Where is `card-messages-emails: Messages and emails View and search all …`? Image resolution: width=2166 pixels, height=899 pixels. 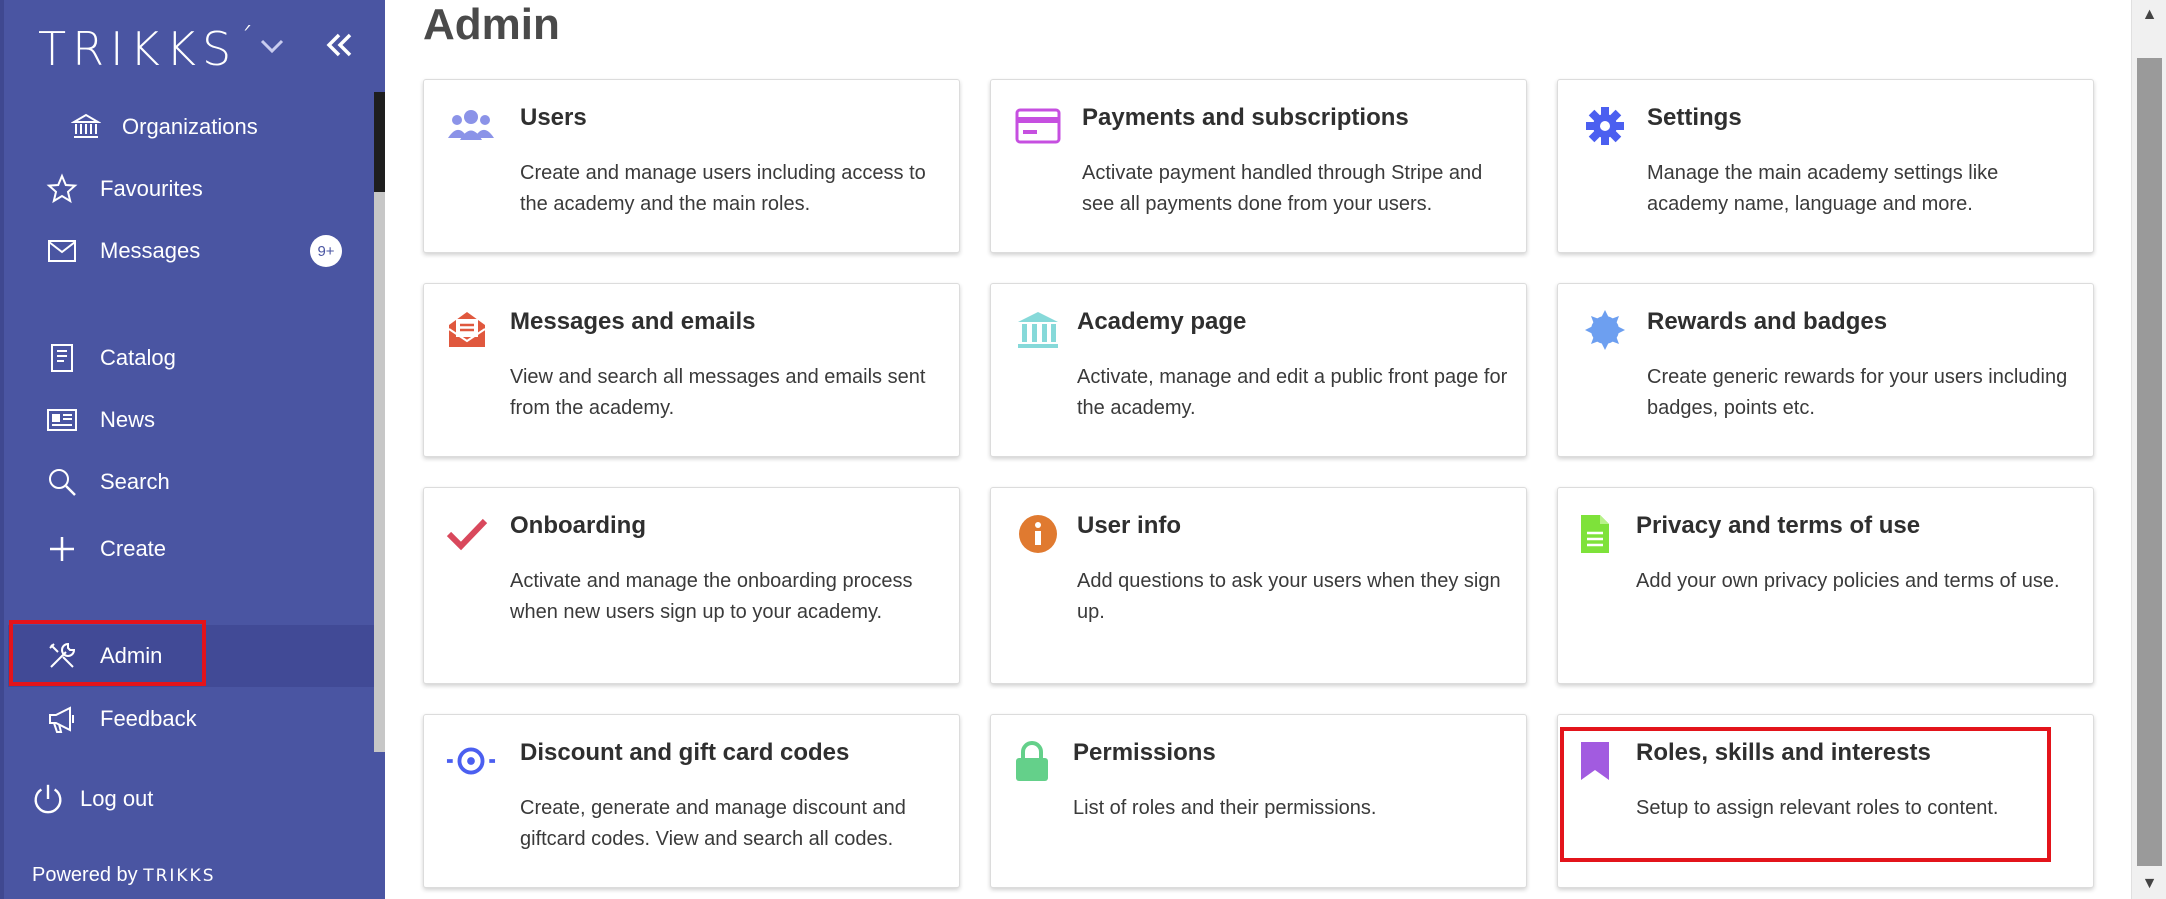 card-messages-emails: Messages and emails View and search all … is located at coordinates (691, 370).